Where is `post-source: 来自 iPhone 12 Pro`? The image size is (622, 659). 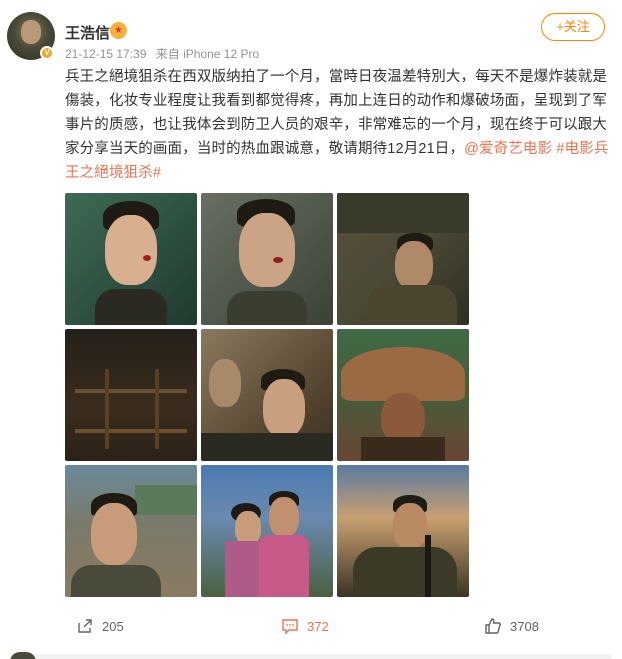
post-source: 来自 iPhone 12 Pro is located at coordinates (207, 54).